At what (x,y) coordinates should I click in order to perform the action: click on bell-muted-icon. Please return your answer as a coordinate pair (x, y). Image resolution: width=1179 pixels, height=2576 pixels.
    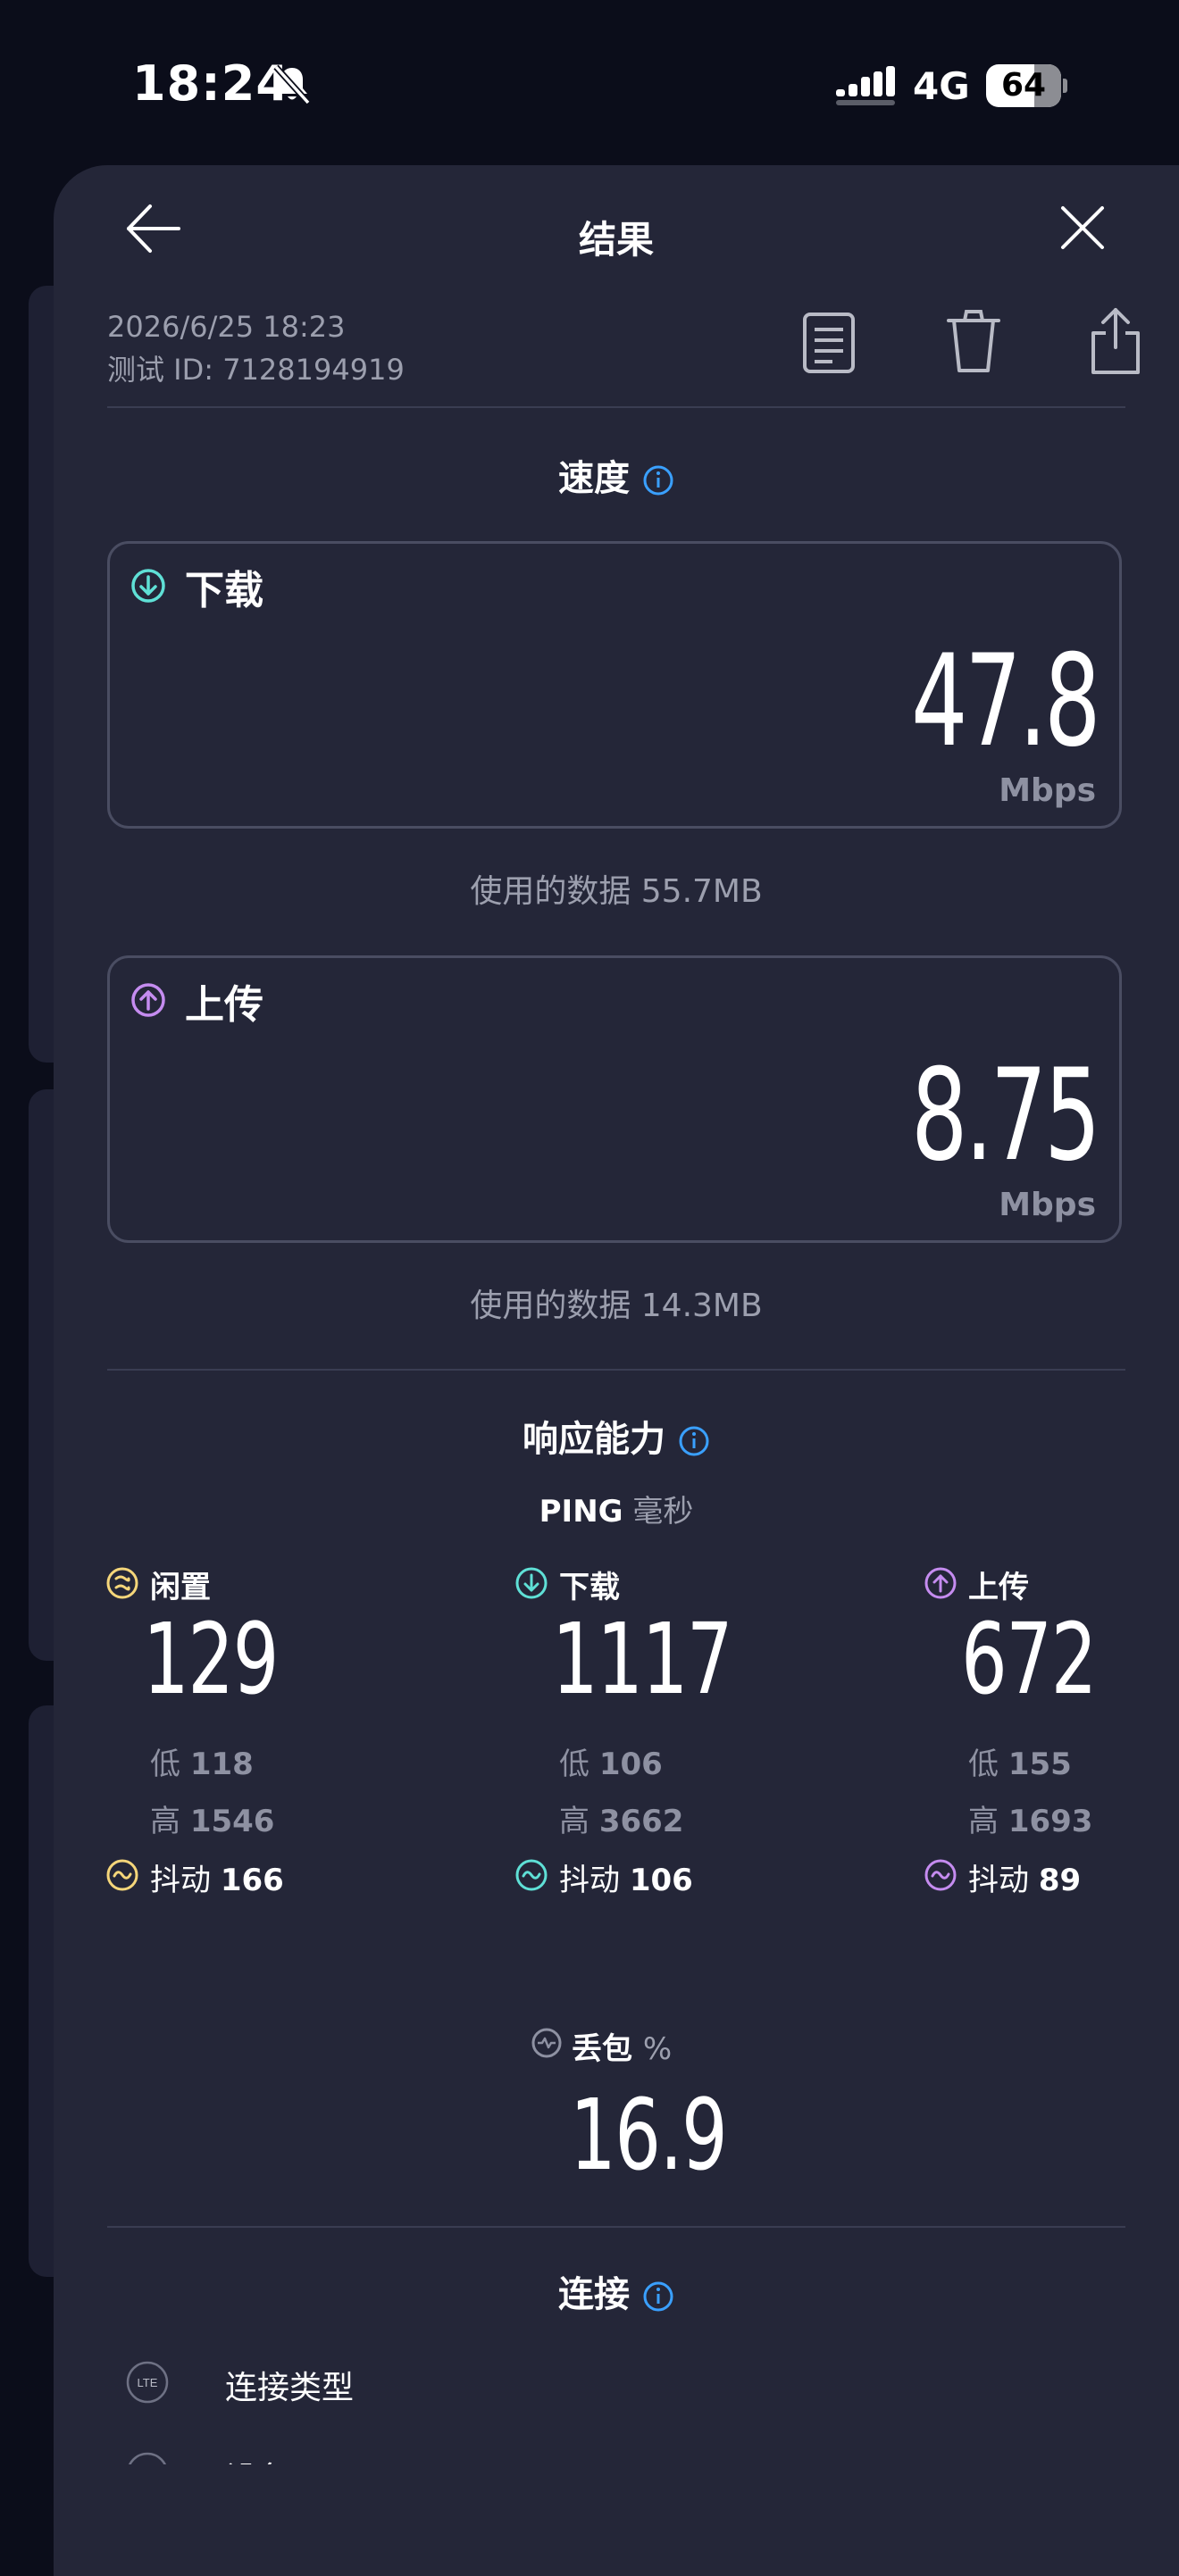
    Looking at the image, I should click on (292, 84).